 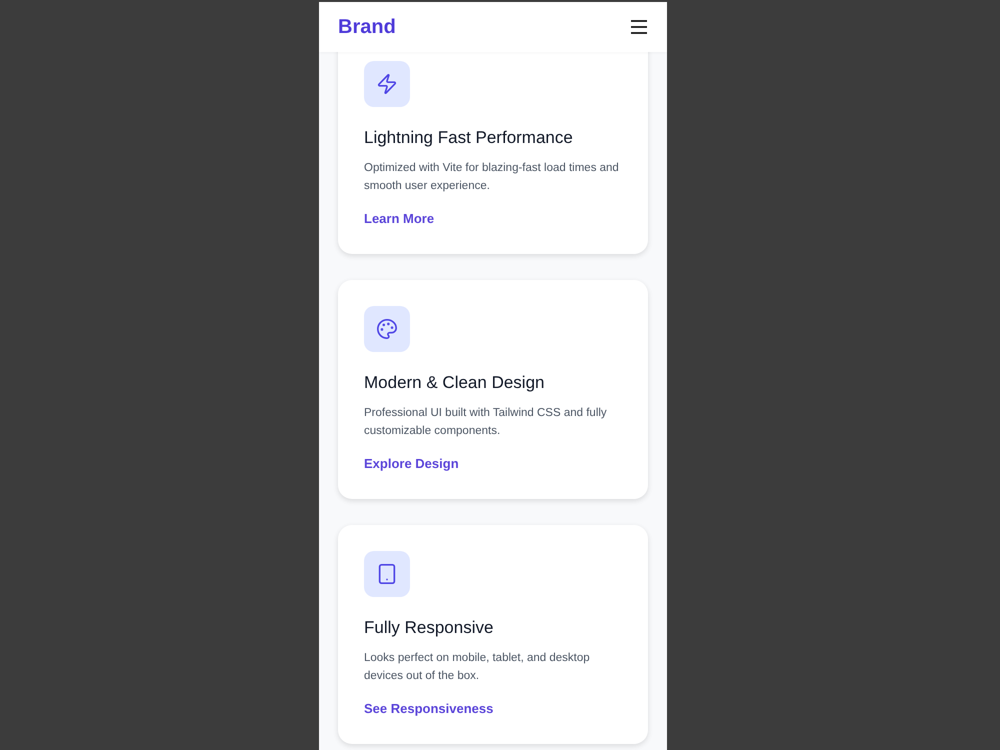 What do you see at coordinates (387, 574) in the screenshot?
I see `tablet-icon` at bounding box center [387, 574].